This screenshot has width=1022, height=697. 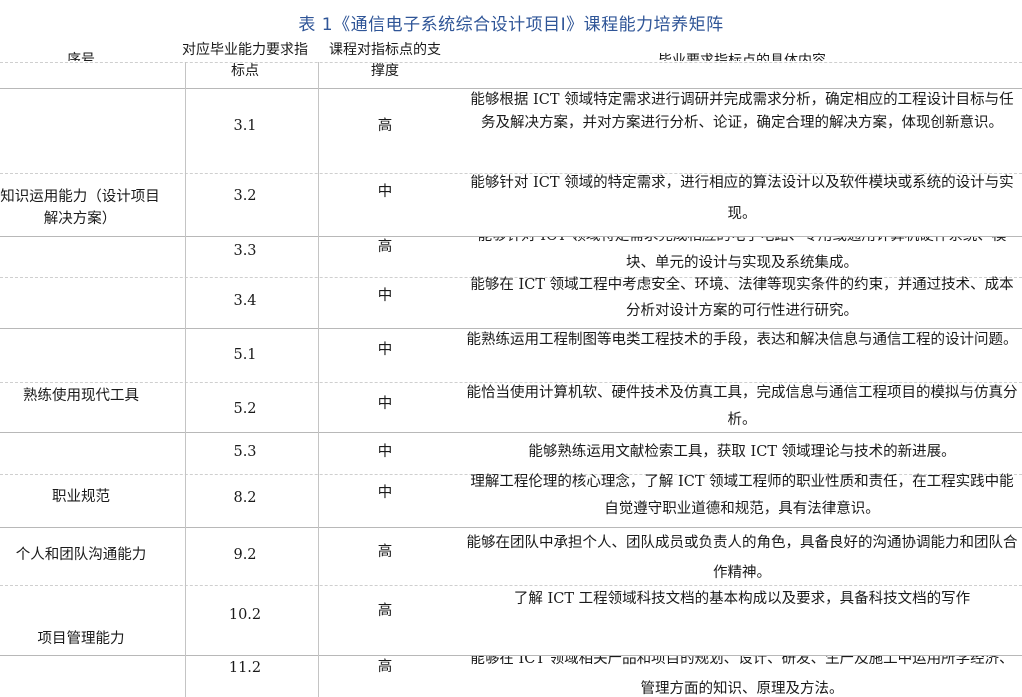 What do you see at coordinates (245, 452) in the screenshot?
I see `indicator-code: 5.3` at bounding box center [245, 452].